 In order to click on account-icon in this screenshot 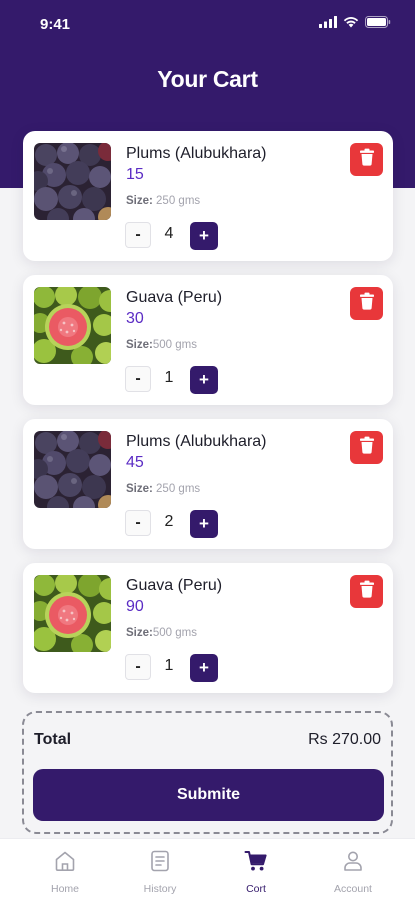, I will do `click(353, 861)`.